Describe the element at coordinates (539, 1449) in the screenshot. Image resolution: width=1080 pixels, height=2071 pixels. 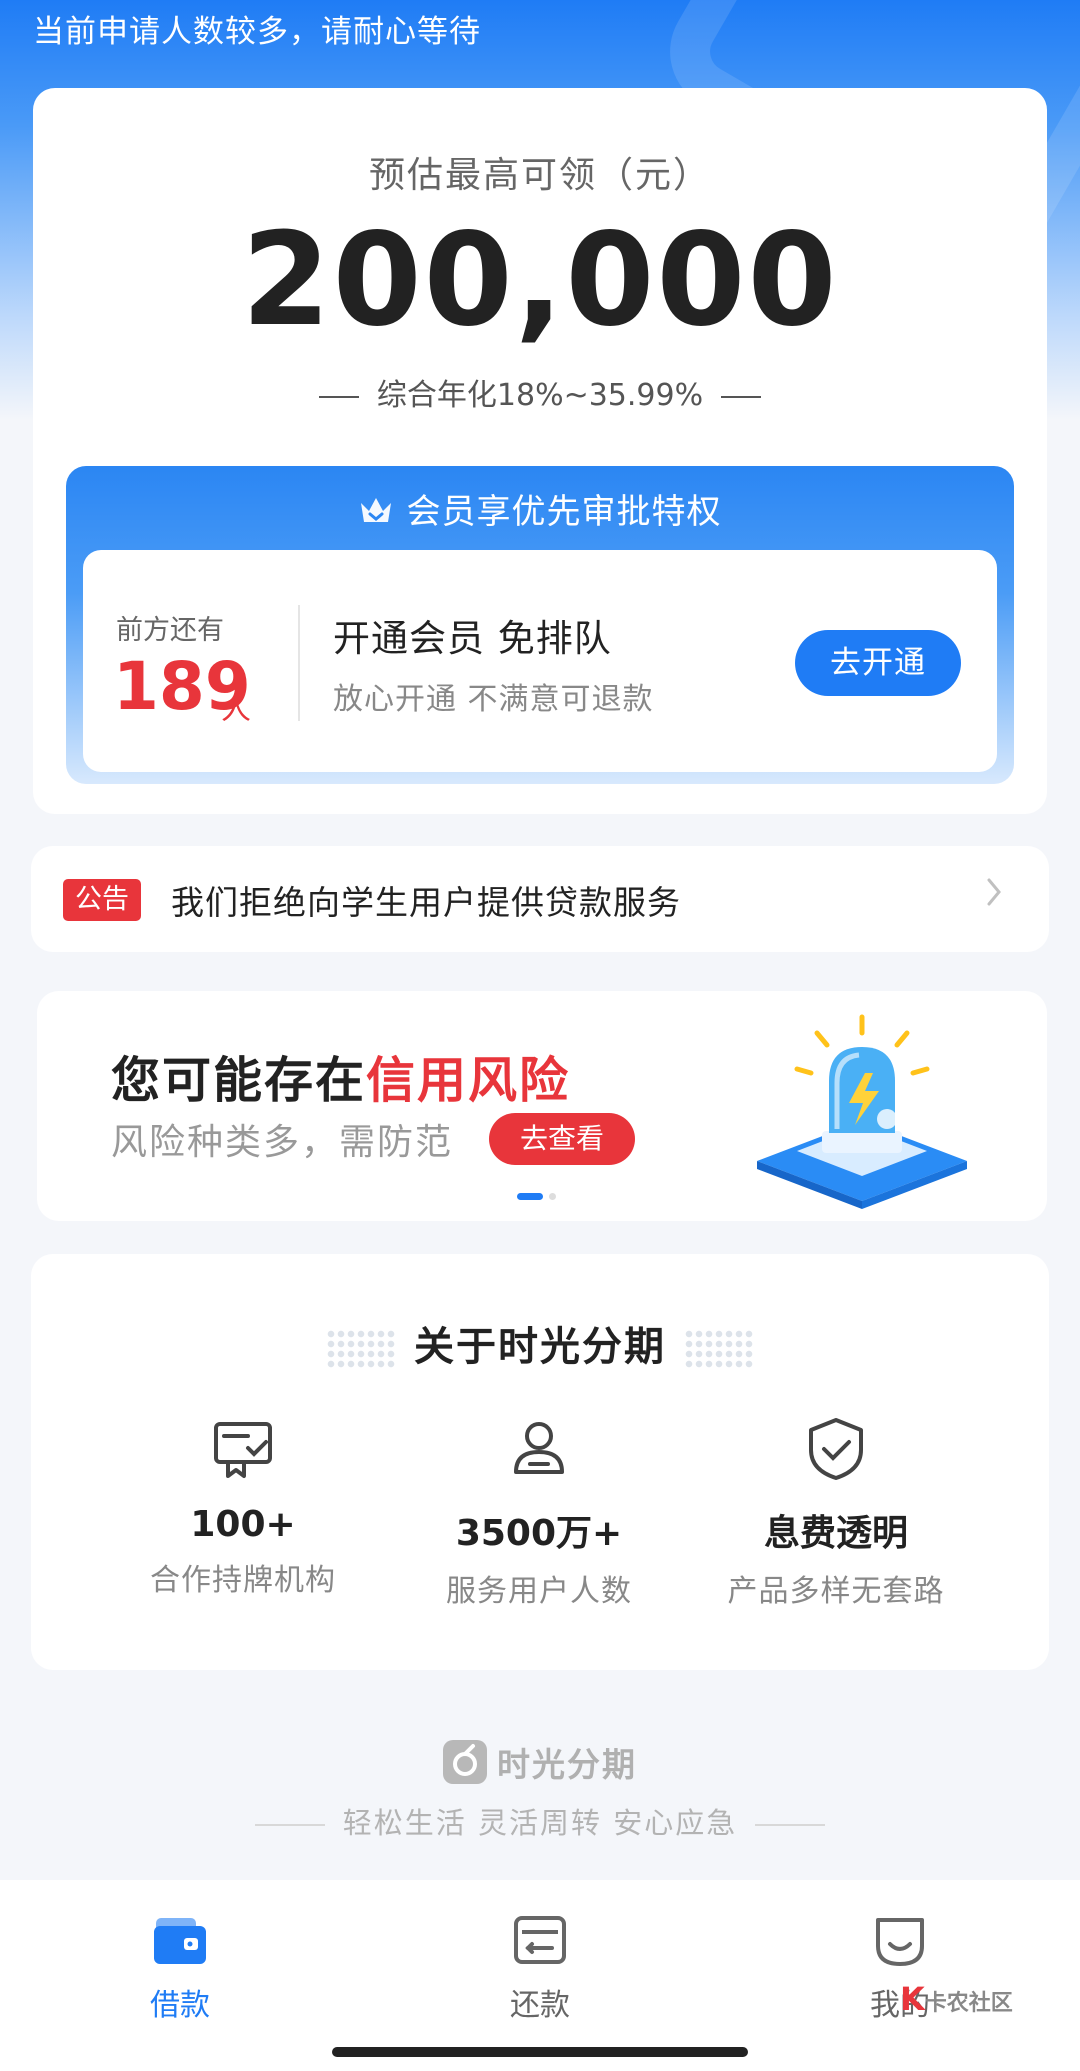
I see `user-icon` at that location.